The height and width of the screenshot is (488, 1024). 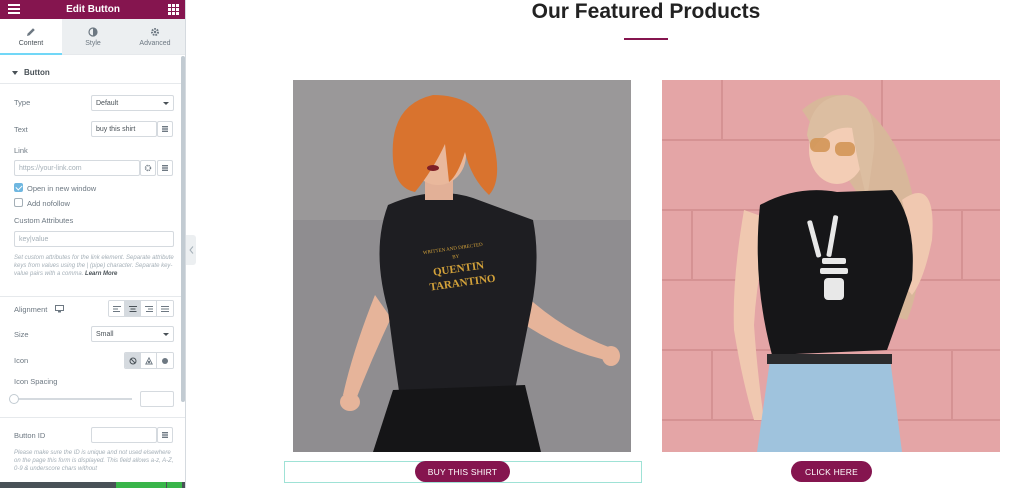 I want to click on icon-none-button, so click(x=133, y=360).